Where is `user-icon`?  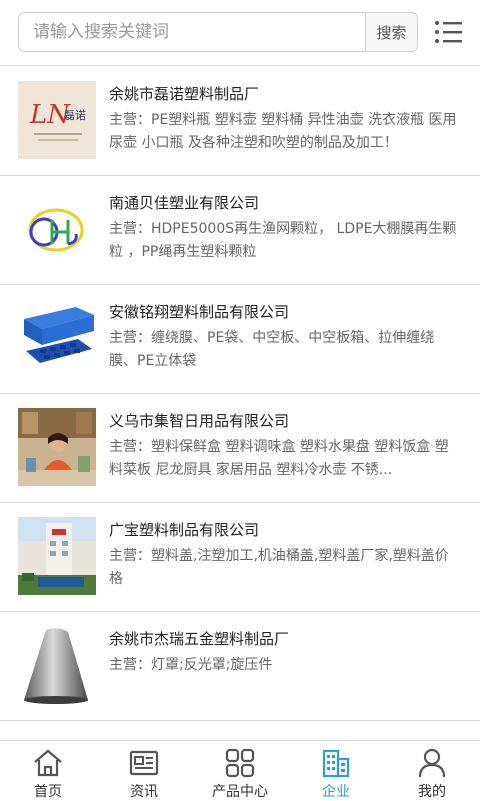
user-icon is located at coordinates (432, 763).